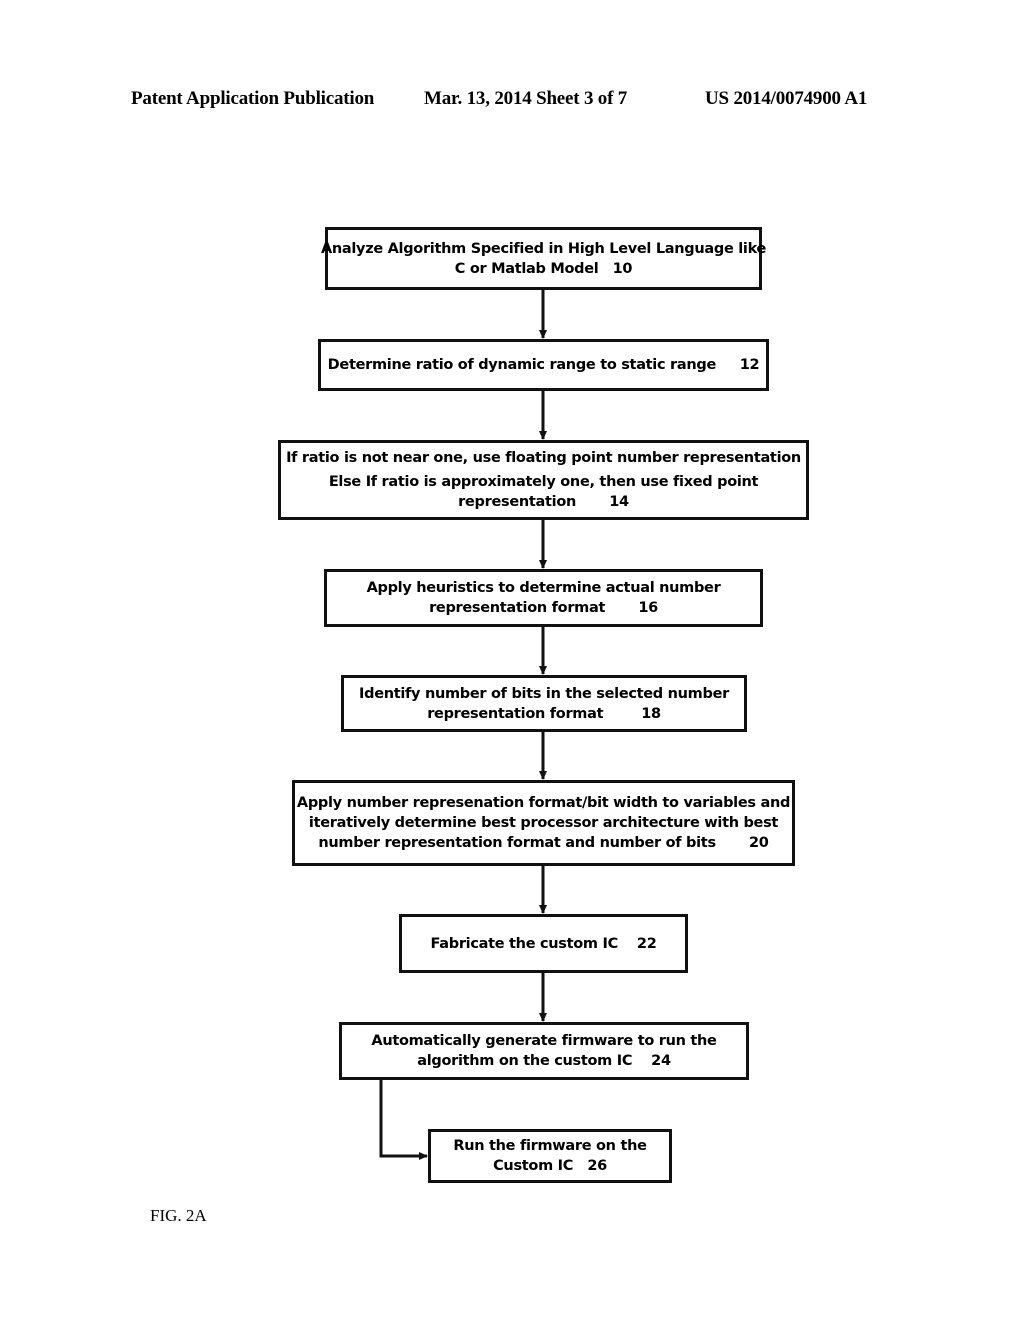  I want to click on step-22-fabricate-ic: Fabricate the custom IC 22, so click(543, 943).